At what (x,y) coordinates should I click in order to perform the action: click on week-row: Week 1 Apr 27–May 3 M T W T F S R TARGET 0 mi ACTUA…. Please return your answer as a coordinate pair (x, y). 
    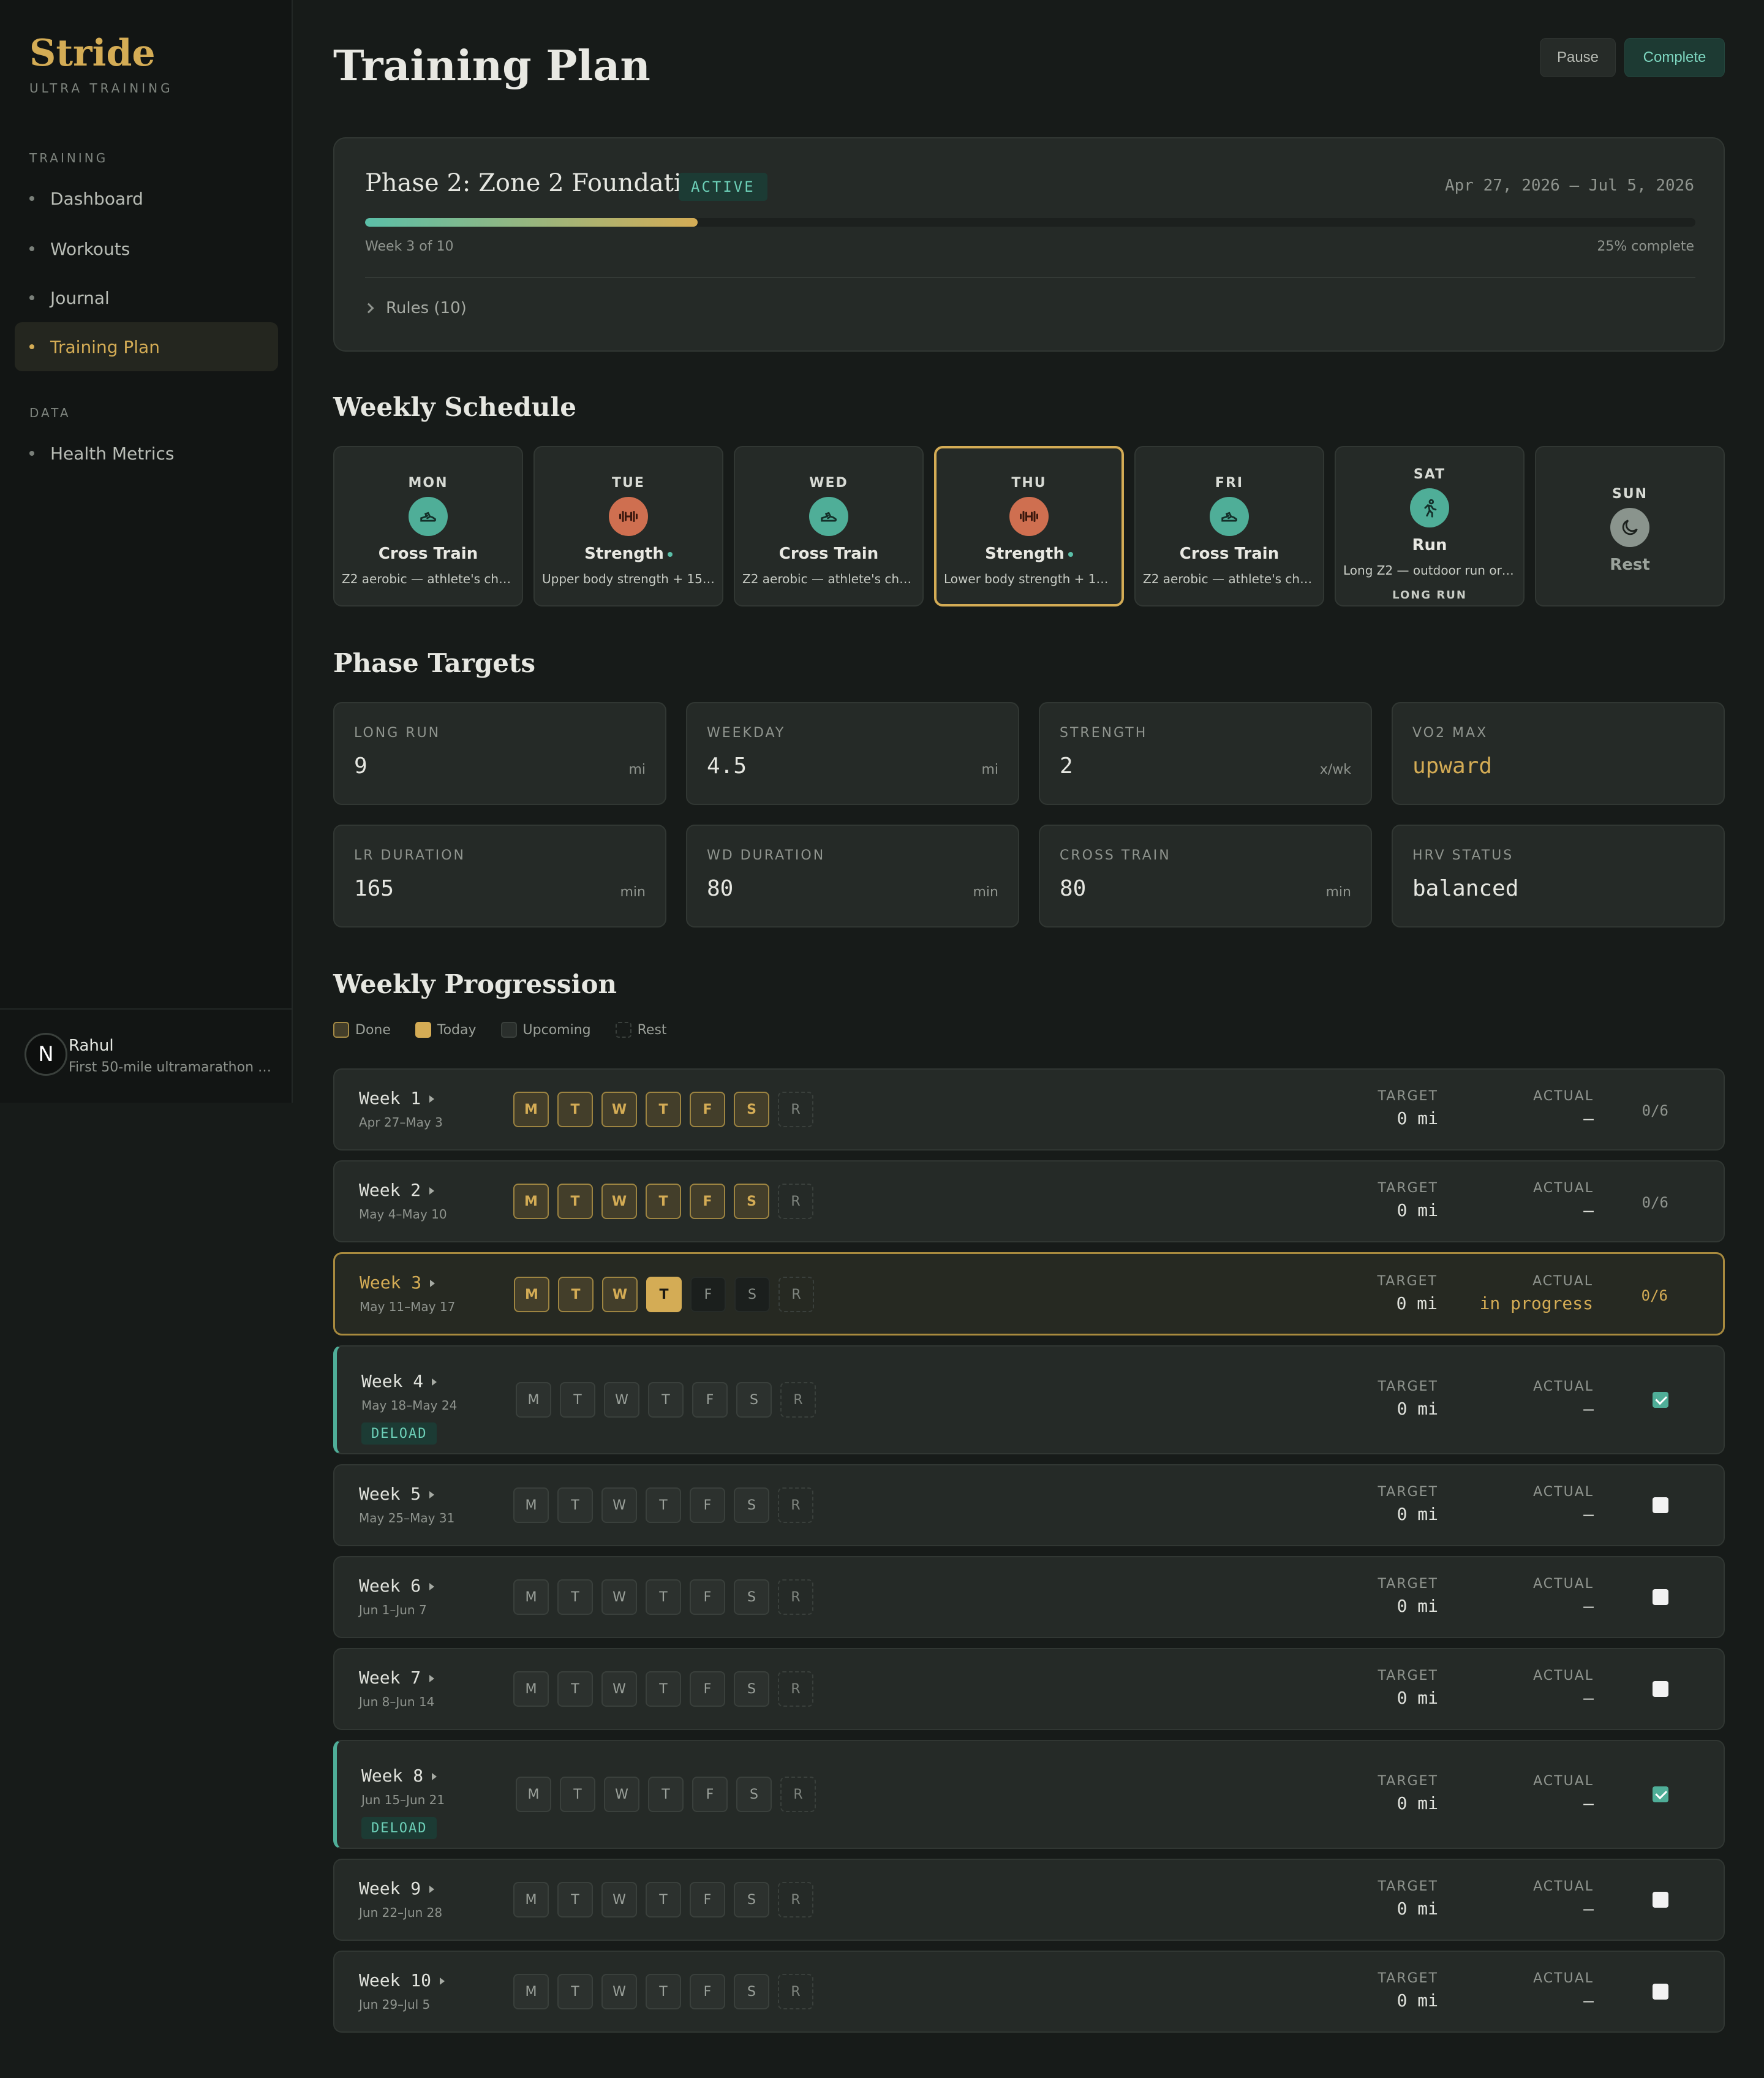
    Looking at the image, I should click on (1029, 1109).